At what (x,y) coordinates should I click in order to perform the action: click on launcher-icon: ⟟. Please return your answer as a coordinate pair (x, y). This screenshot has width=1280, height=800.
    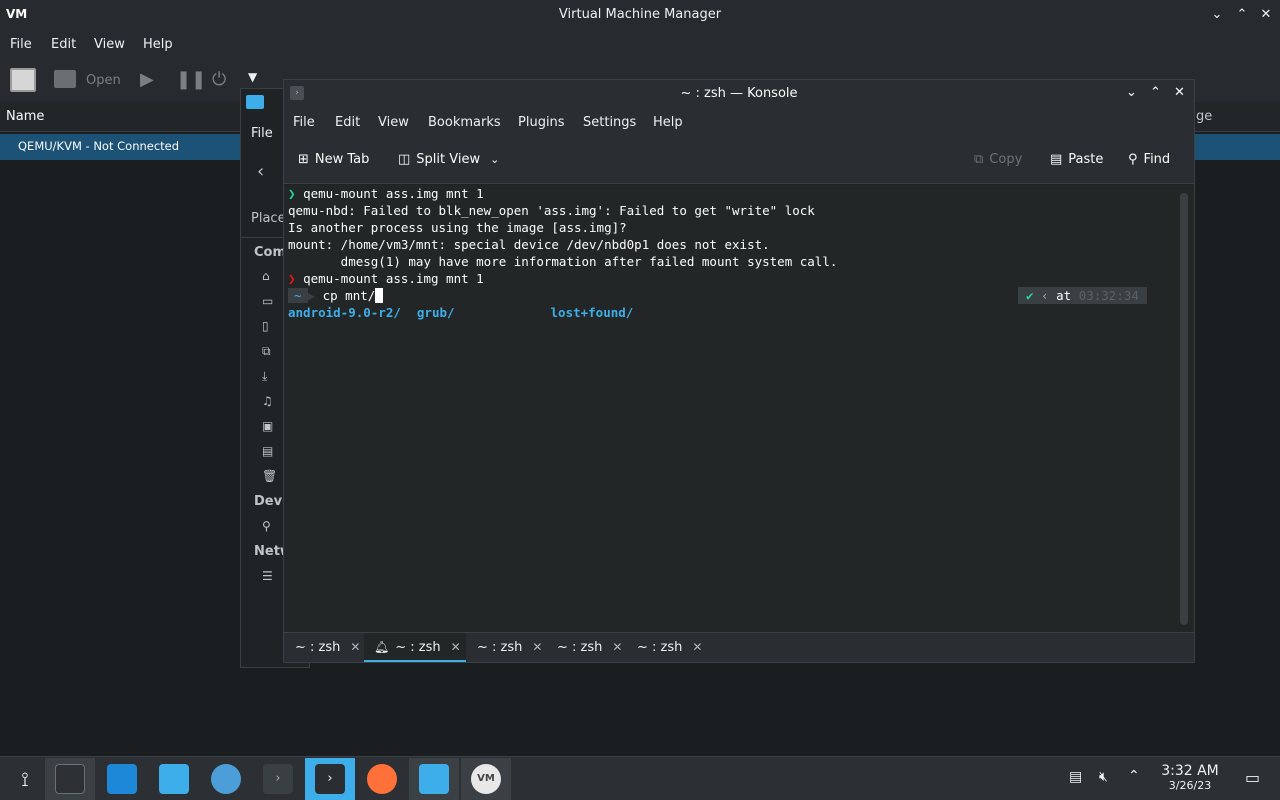
    Looking at the image, I should click on (25, 779).